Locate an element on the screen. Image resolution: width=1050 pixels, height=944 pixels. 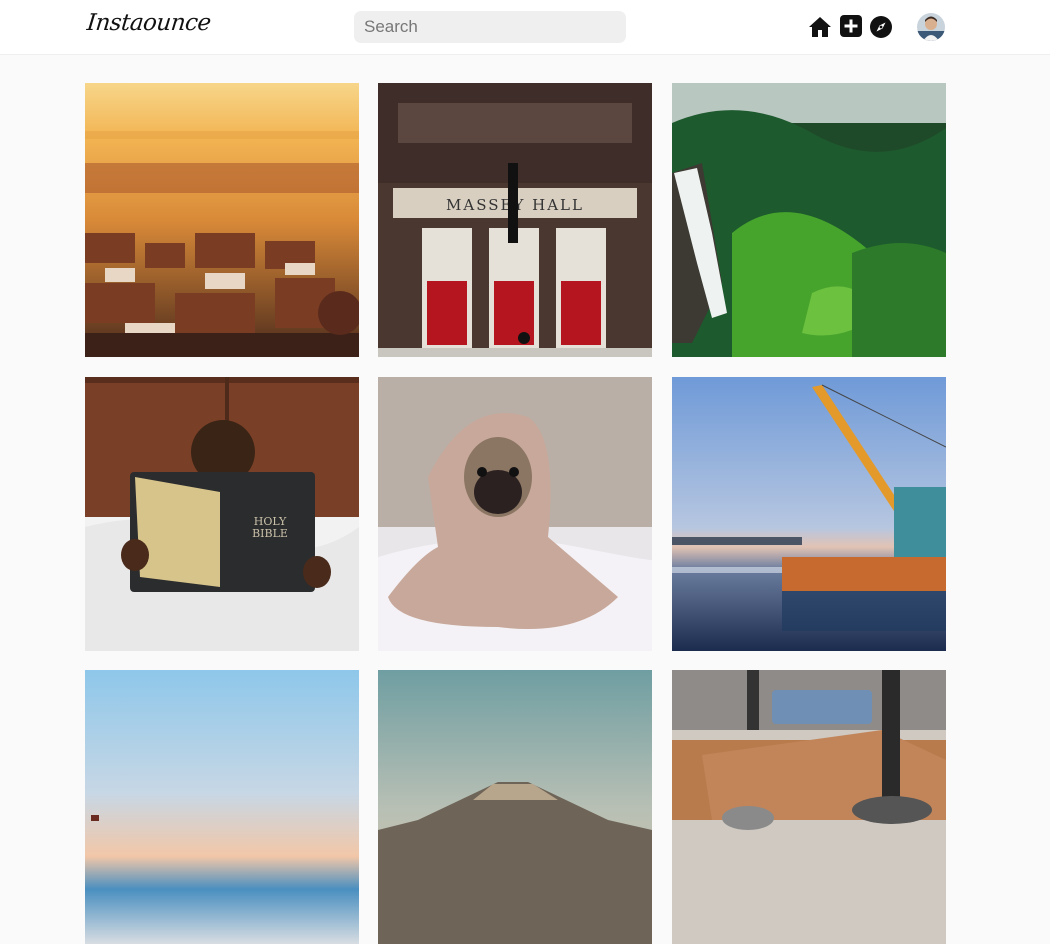
pug-blanket-image is located at coordinates (515, 514).